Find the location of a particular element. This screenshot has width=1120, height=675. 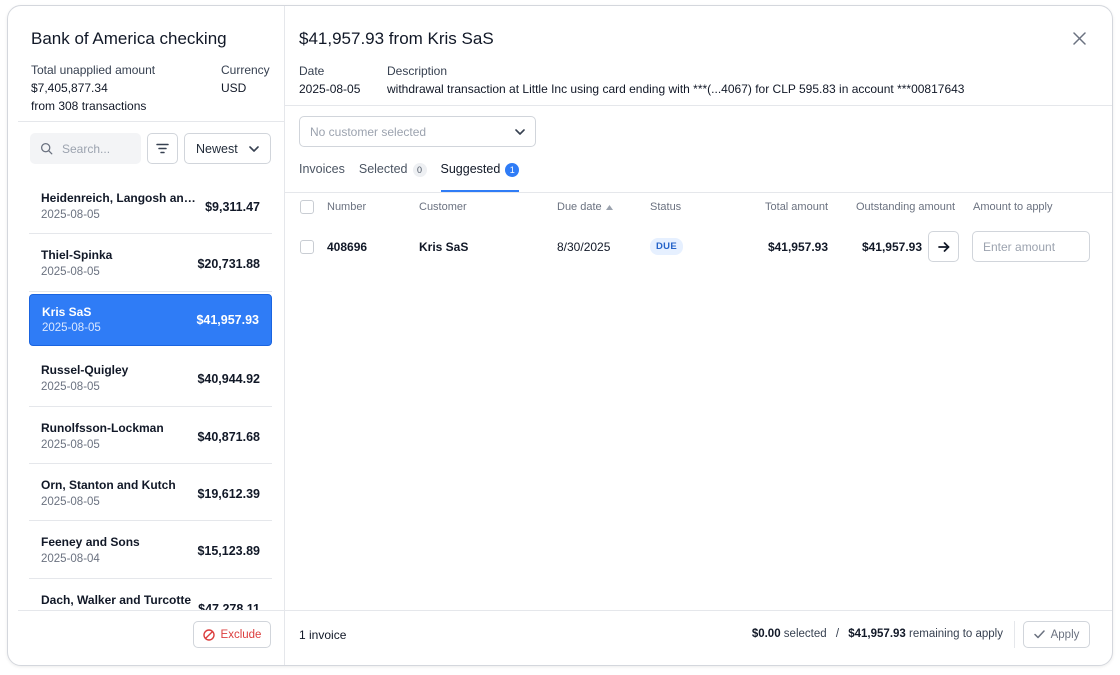

column-header-status: Status is located at coordinates (665, 207).